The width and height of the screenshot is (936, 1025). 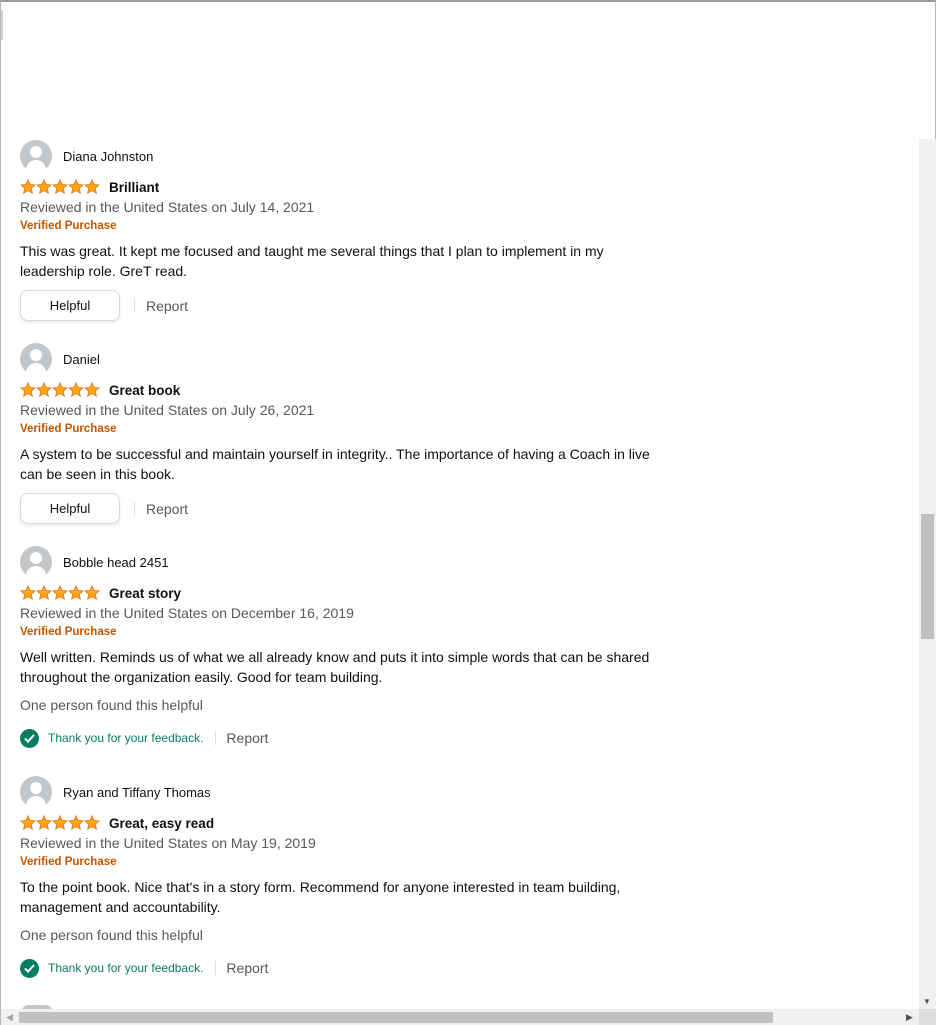 What do you see at coordinates (360, 562) in the screenshot?
I see `reviewer-profile: Bobble head 2451` at bounding box center [360, 562].